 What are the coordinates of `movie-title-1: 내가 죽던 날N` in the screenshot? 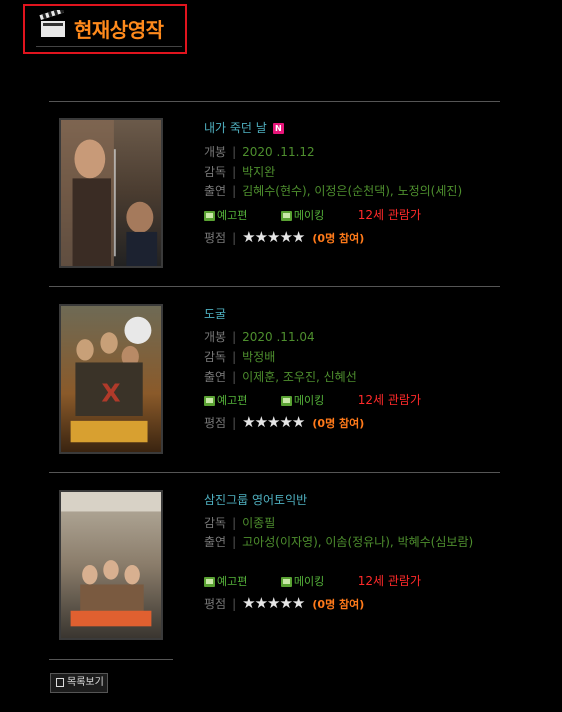 It's located at (244, 127).